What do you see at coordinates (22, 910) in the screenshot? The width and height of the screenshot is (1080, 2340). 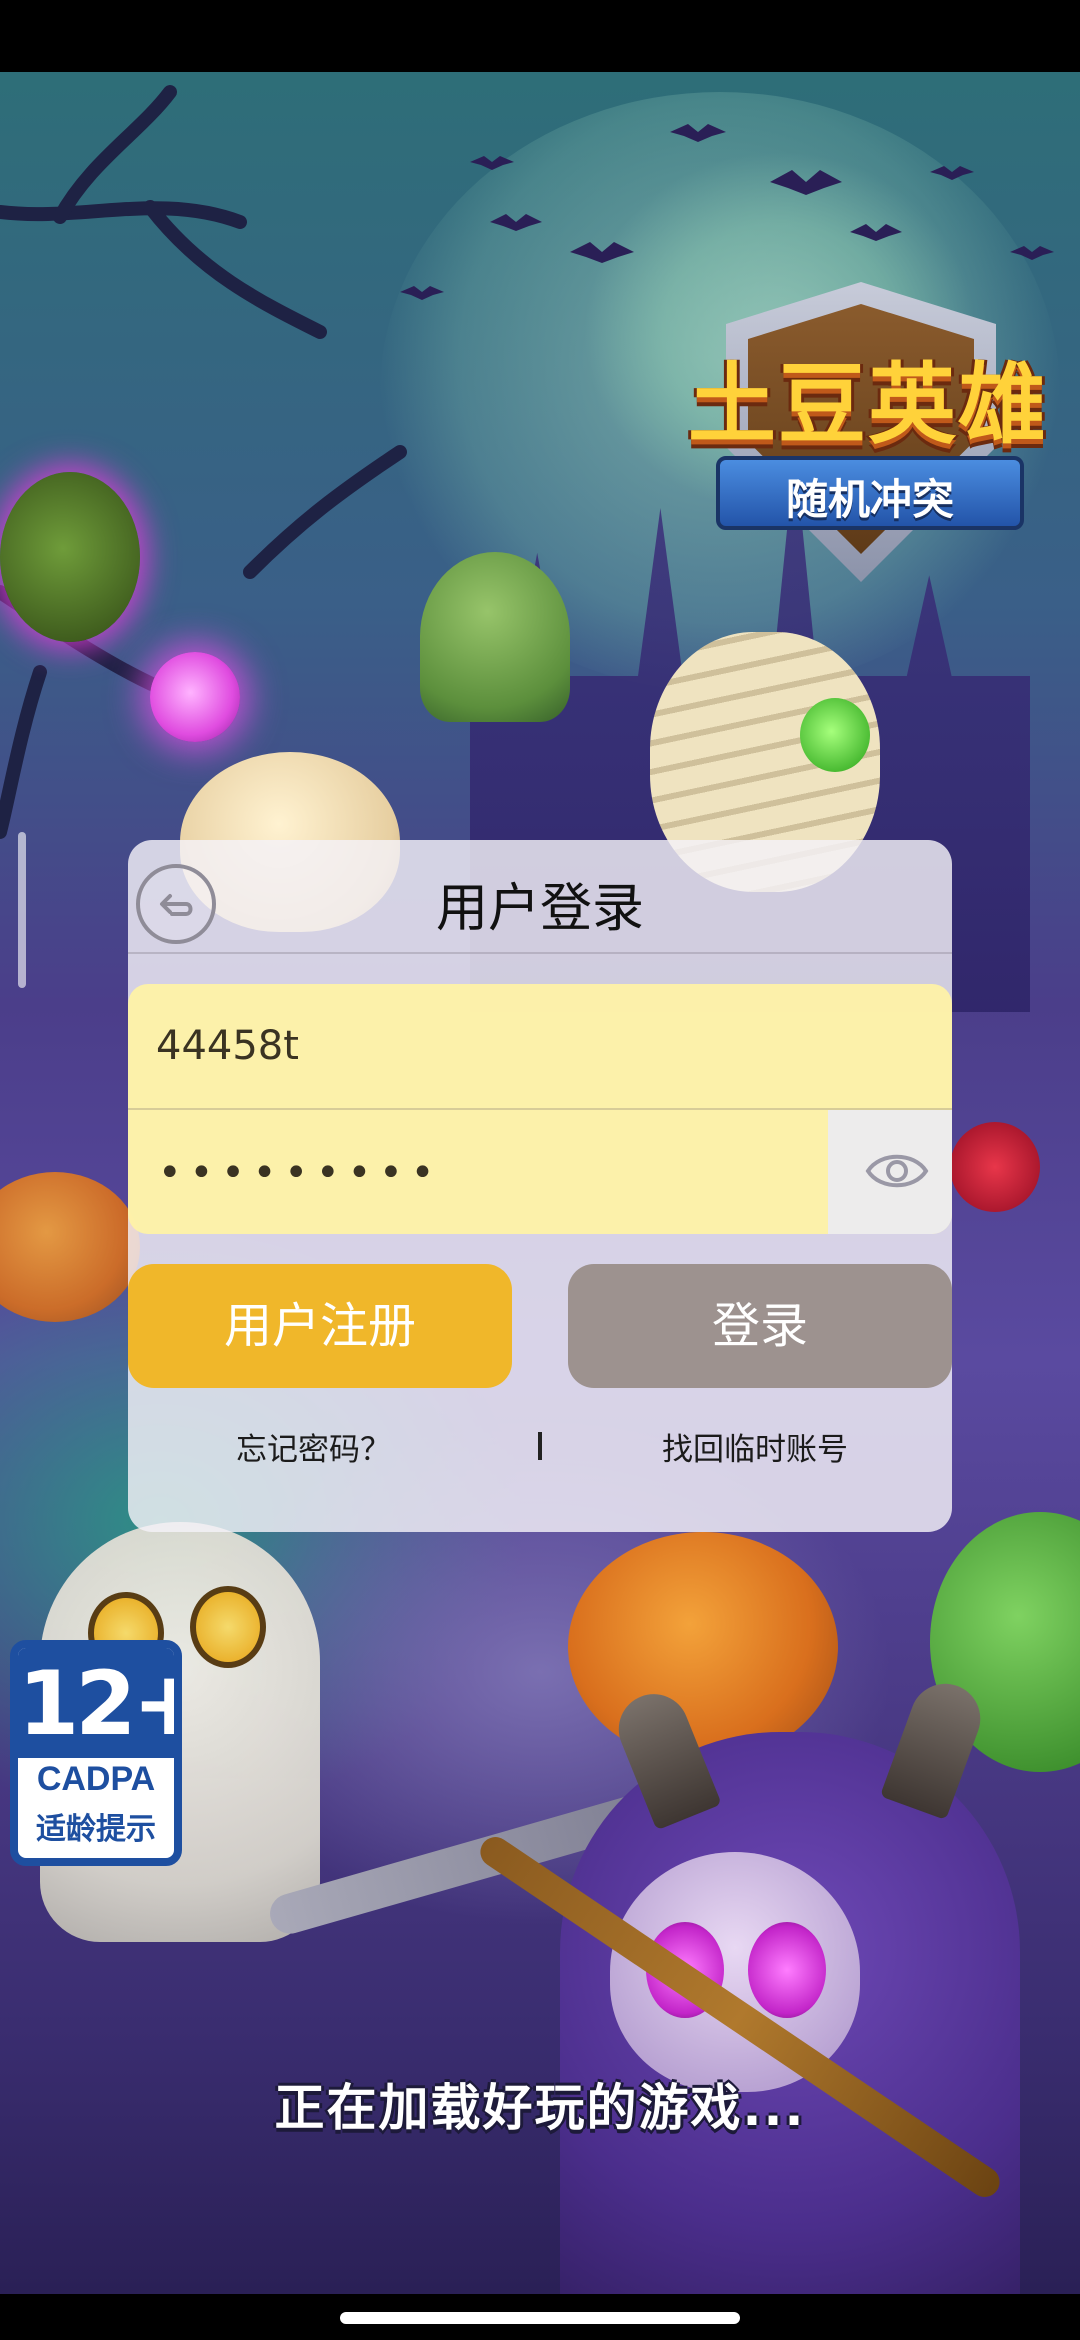 I see `edge-drawer-handle` at bounding box center [22, 910].